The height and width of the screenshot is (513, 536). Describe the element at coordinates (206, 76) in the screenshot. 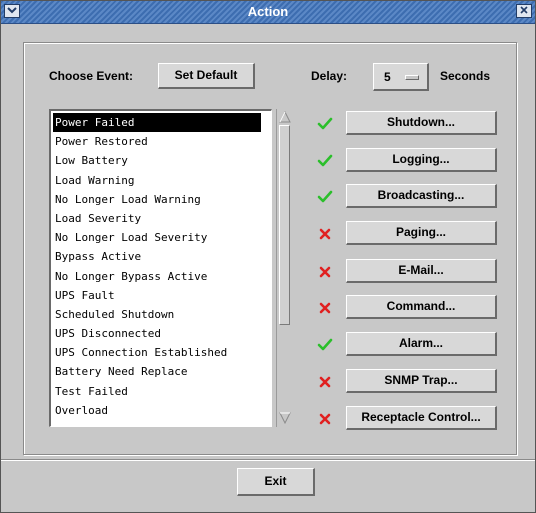

I see `set-default-button: Set Default` at that location.